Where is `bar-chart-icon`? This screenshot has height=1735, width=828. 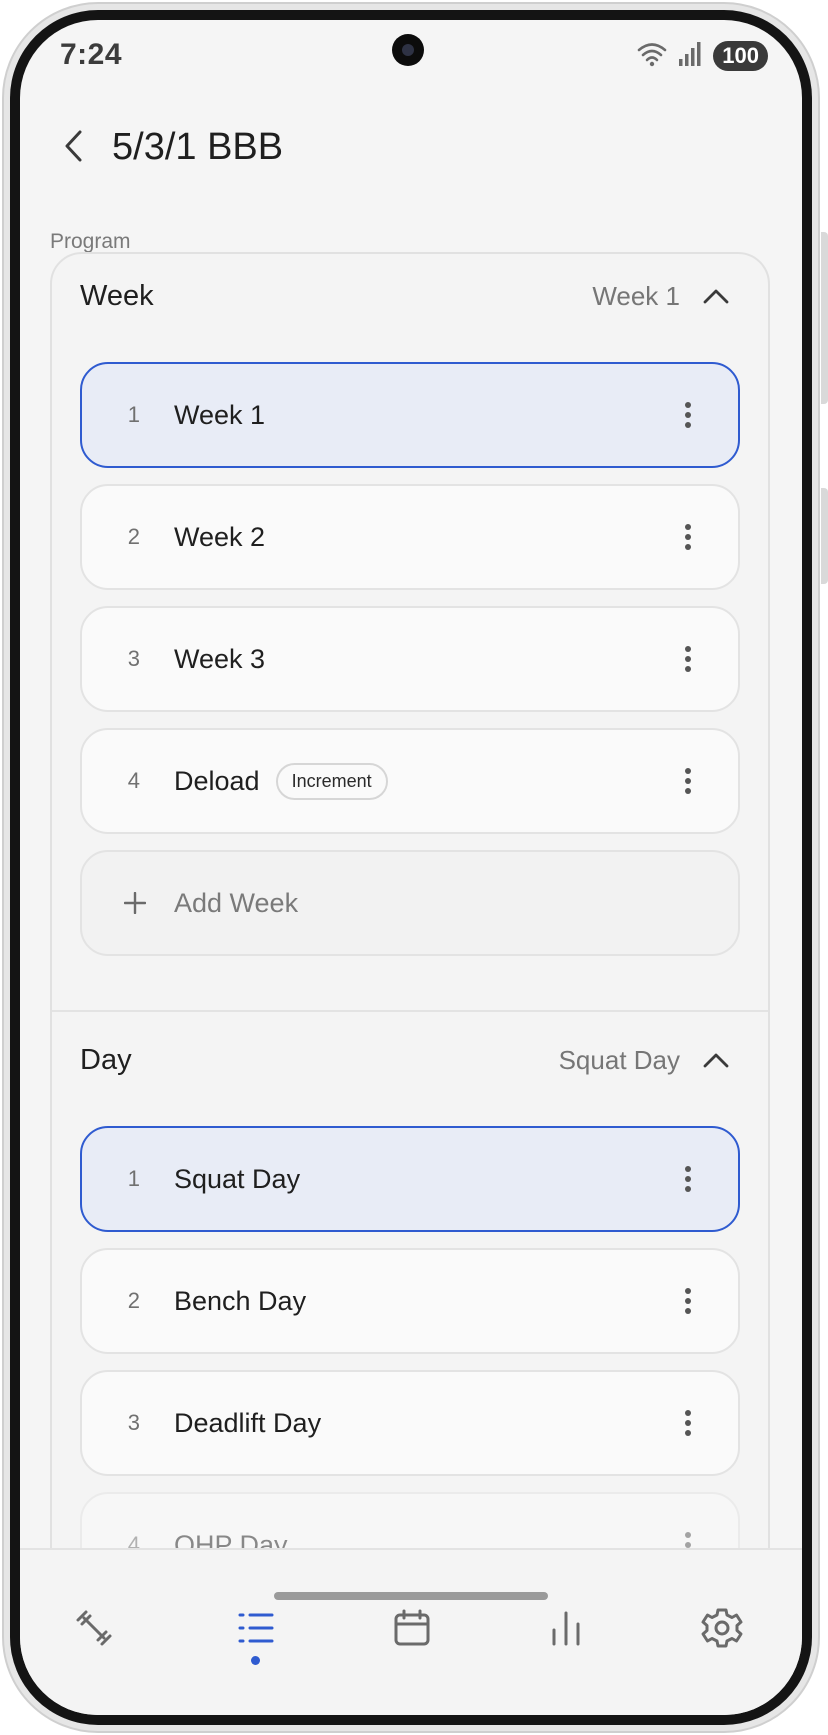 bar-chart-icon is located at coordinates (566, 1630).